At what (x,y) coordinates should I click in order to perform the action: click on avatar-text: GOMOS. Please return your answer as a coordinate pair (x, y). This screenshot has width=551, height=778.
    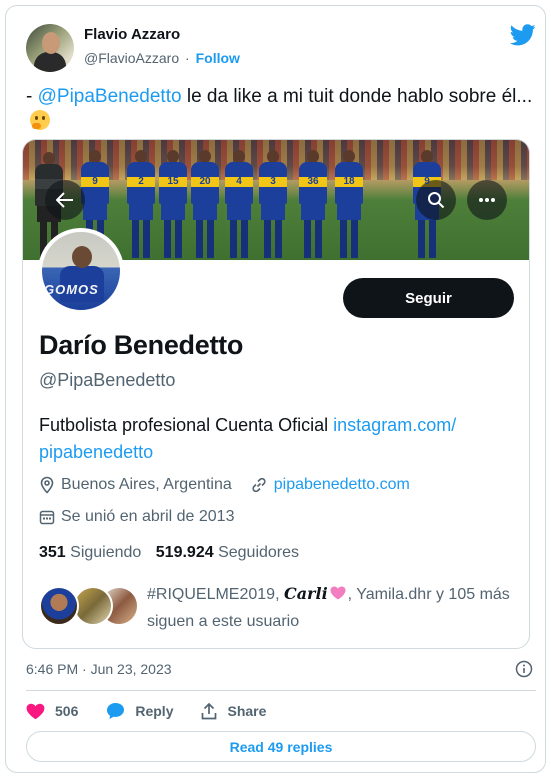
    Looking at the image, I should click on (71, 289).